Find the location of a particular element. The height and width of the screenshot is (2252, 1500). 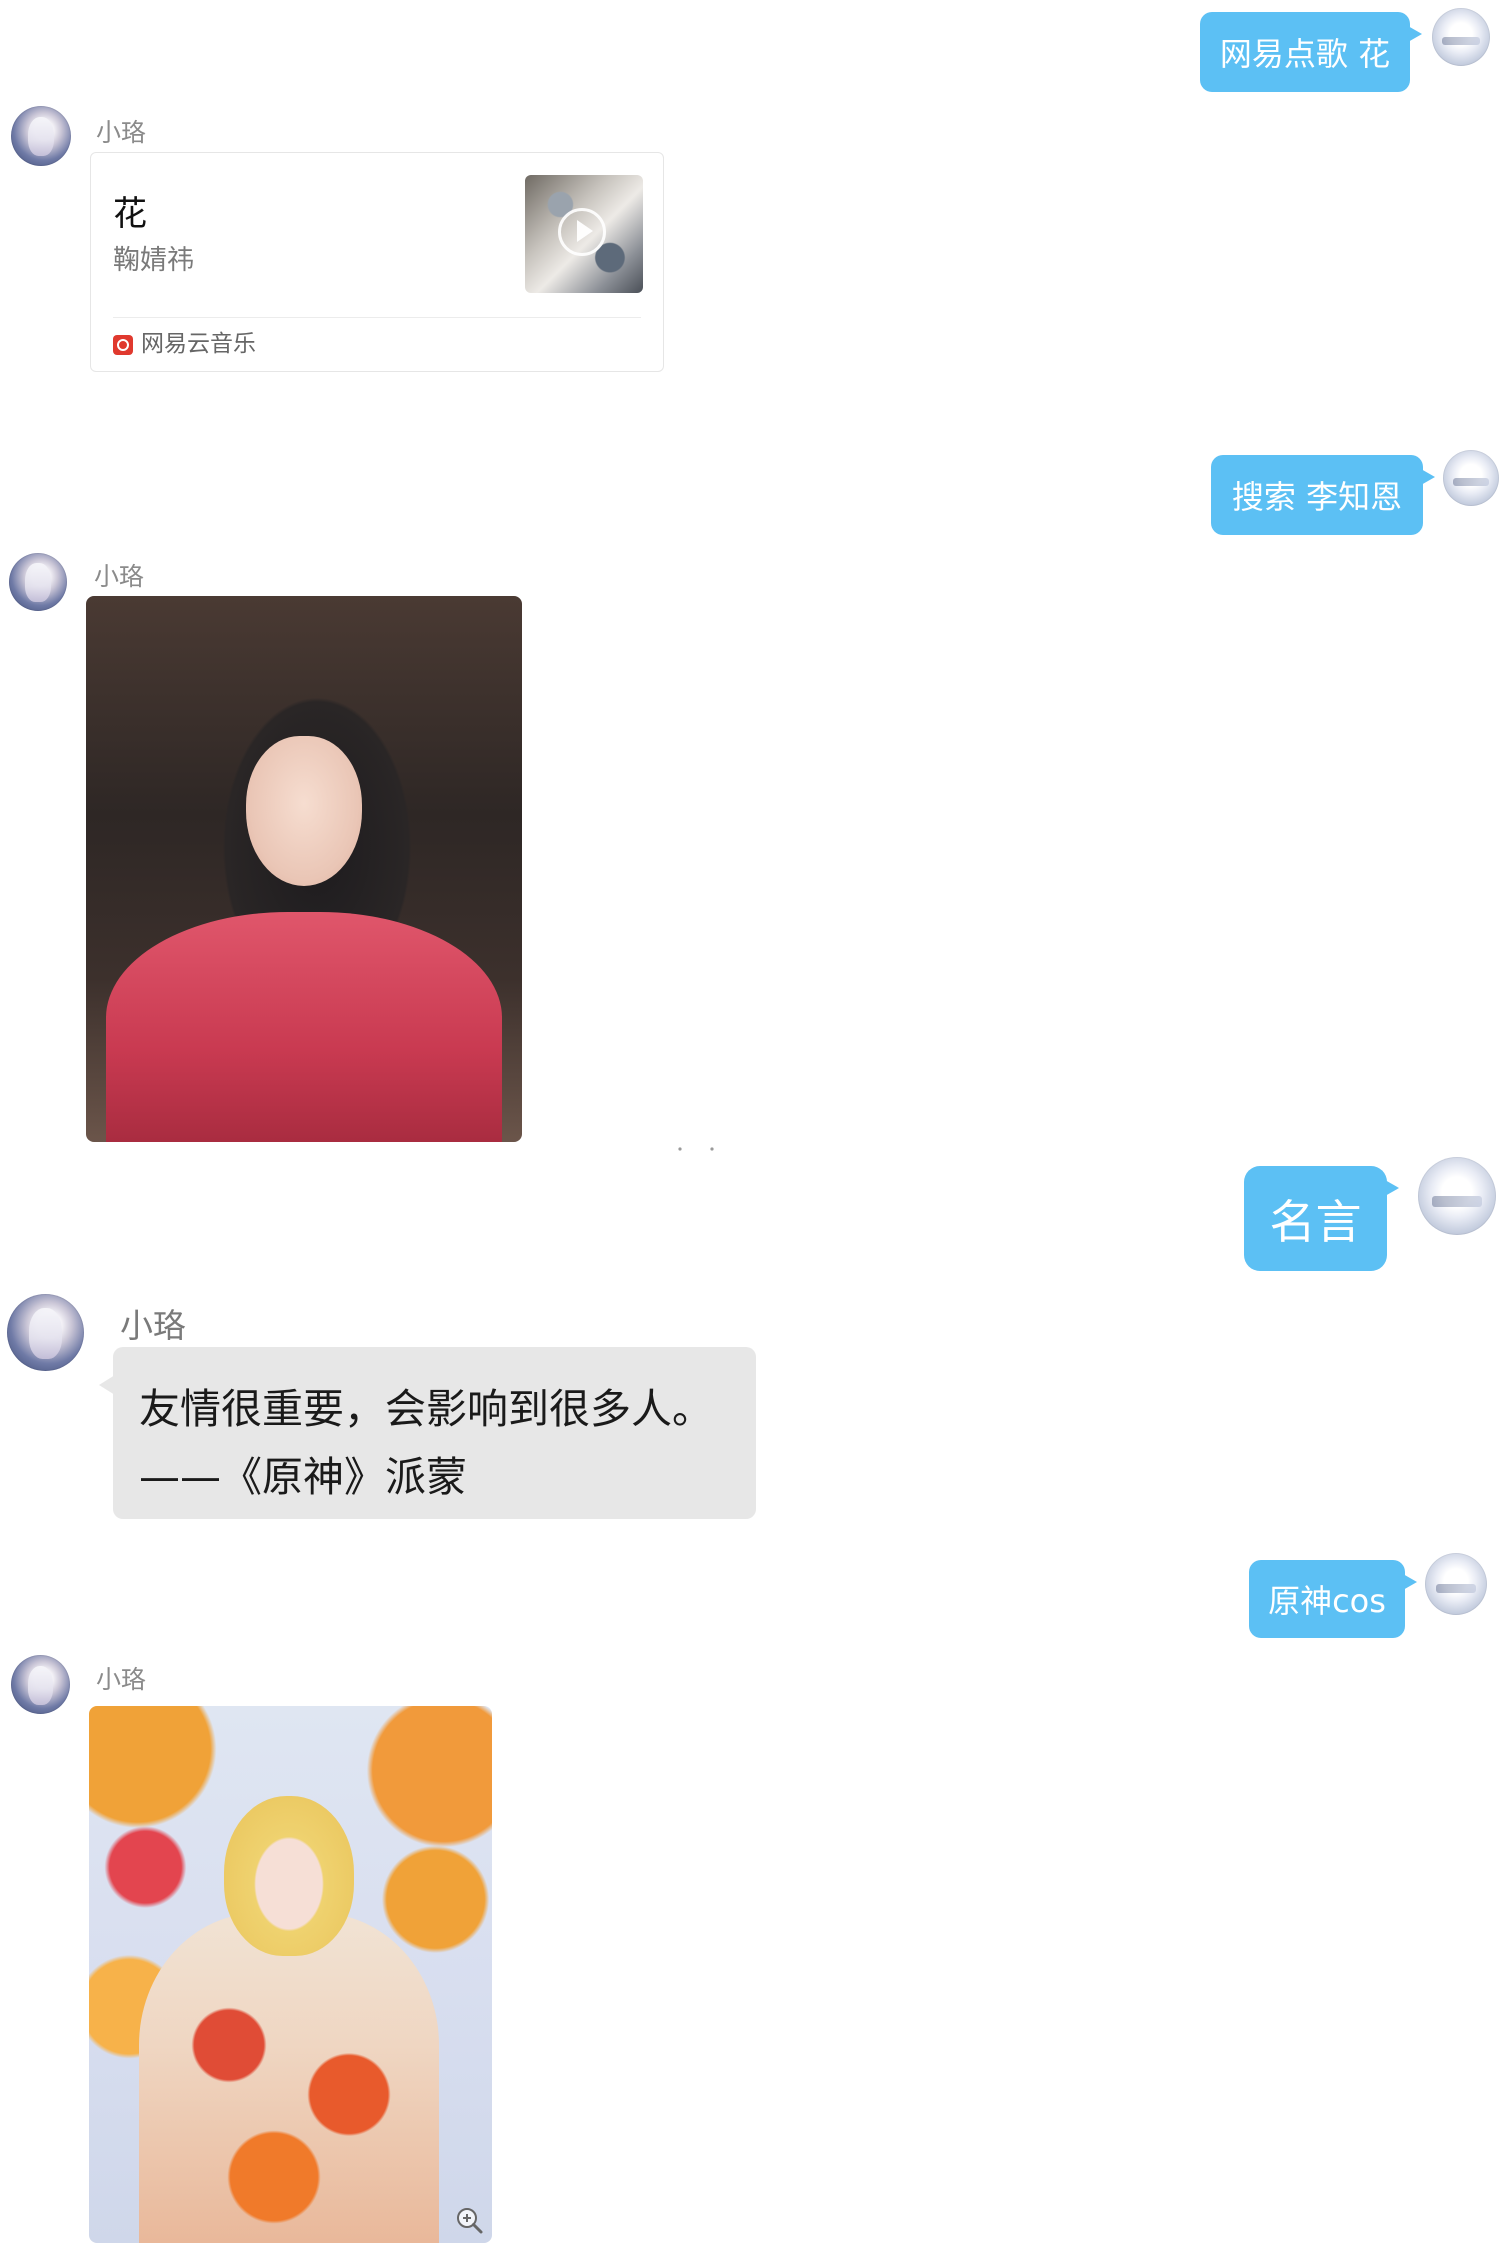

zoom-in-icon is located at coordinates (469, 2220).